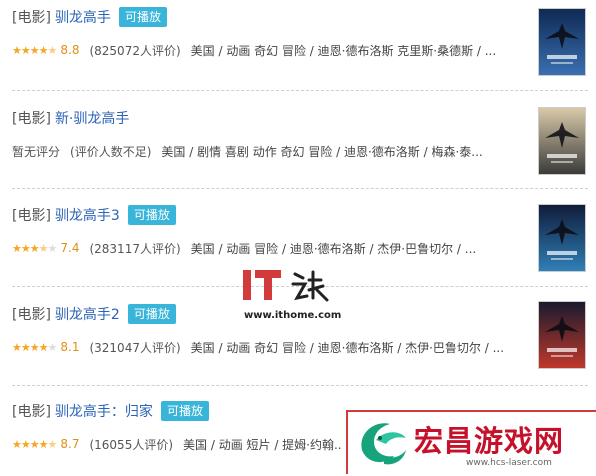 This screenshot has width=596, height=476. What do you see at coordinates (383, 446) in the screenshot?
I see `dragon-logo-icon` at bounding box center [383, 446].